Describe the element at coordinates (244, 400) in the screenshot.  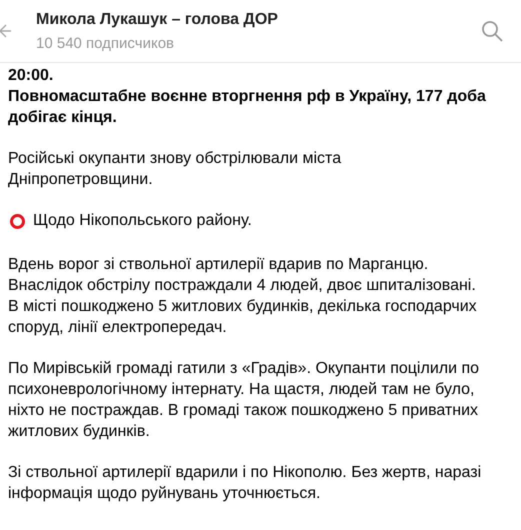
I see `message-paragraph: По Мирівській громаді гатили з «Градів». Окупанти поцілили по психоневрологічному інтернату. На щастя, людей там не було, ніхто не постраждав. В громаді також пошкоджено 5 приватних житлових будинків.` at that location.